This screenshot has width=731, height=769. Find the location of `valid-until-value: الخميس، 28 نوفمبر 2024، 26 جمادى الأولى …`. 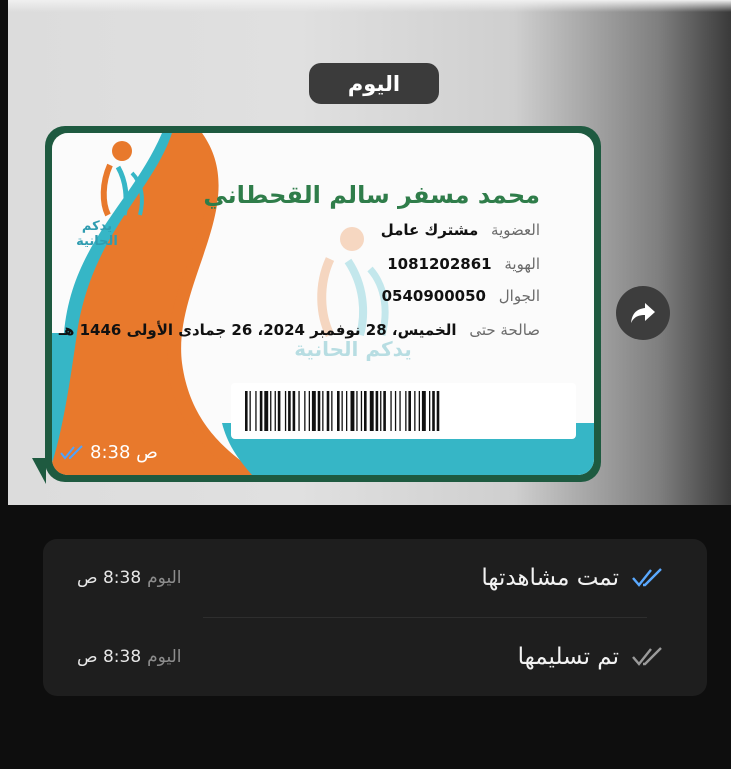

valid-until-value: الخميس، 28 نوفمبر 2024، 26 جمادى الأولى … is located at coordinates (257, 330).